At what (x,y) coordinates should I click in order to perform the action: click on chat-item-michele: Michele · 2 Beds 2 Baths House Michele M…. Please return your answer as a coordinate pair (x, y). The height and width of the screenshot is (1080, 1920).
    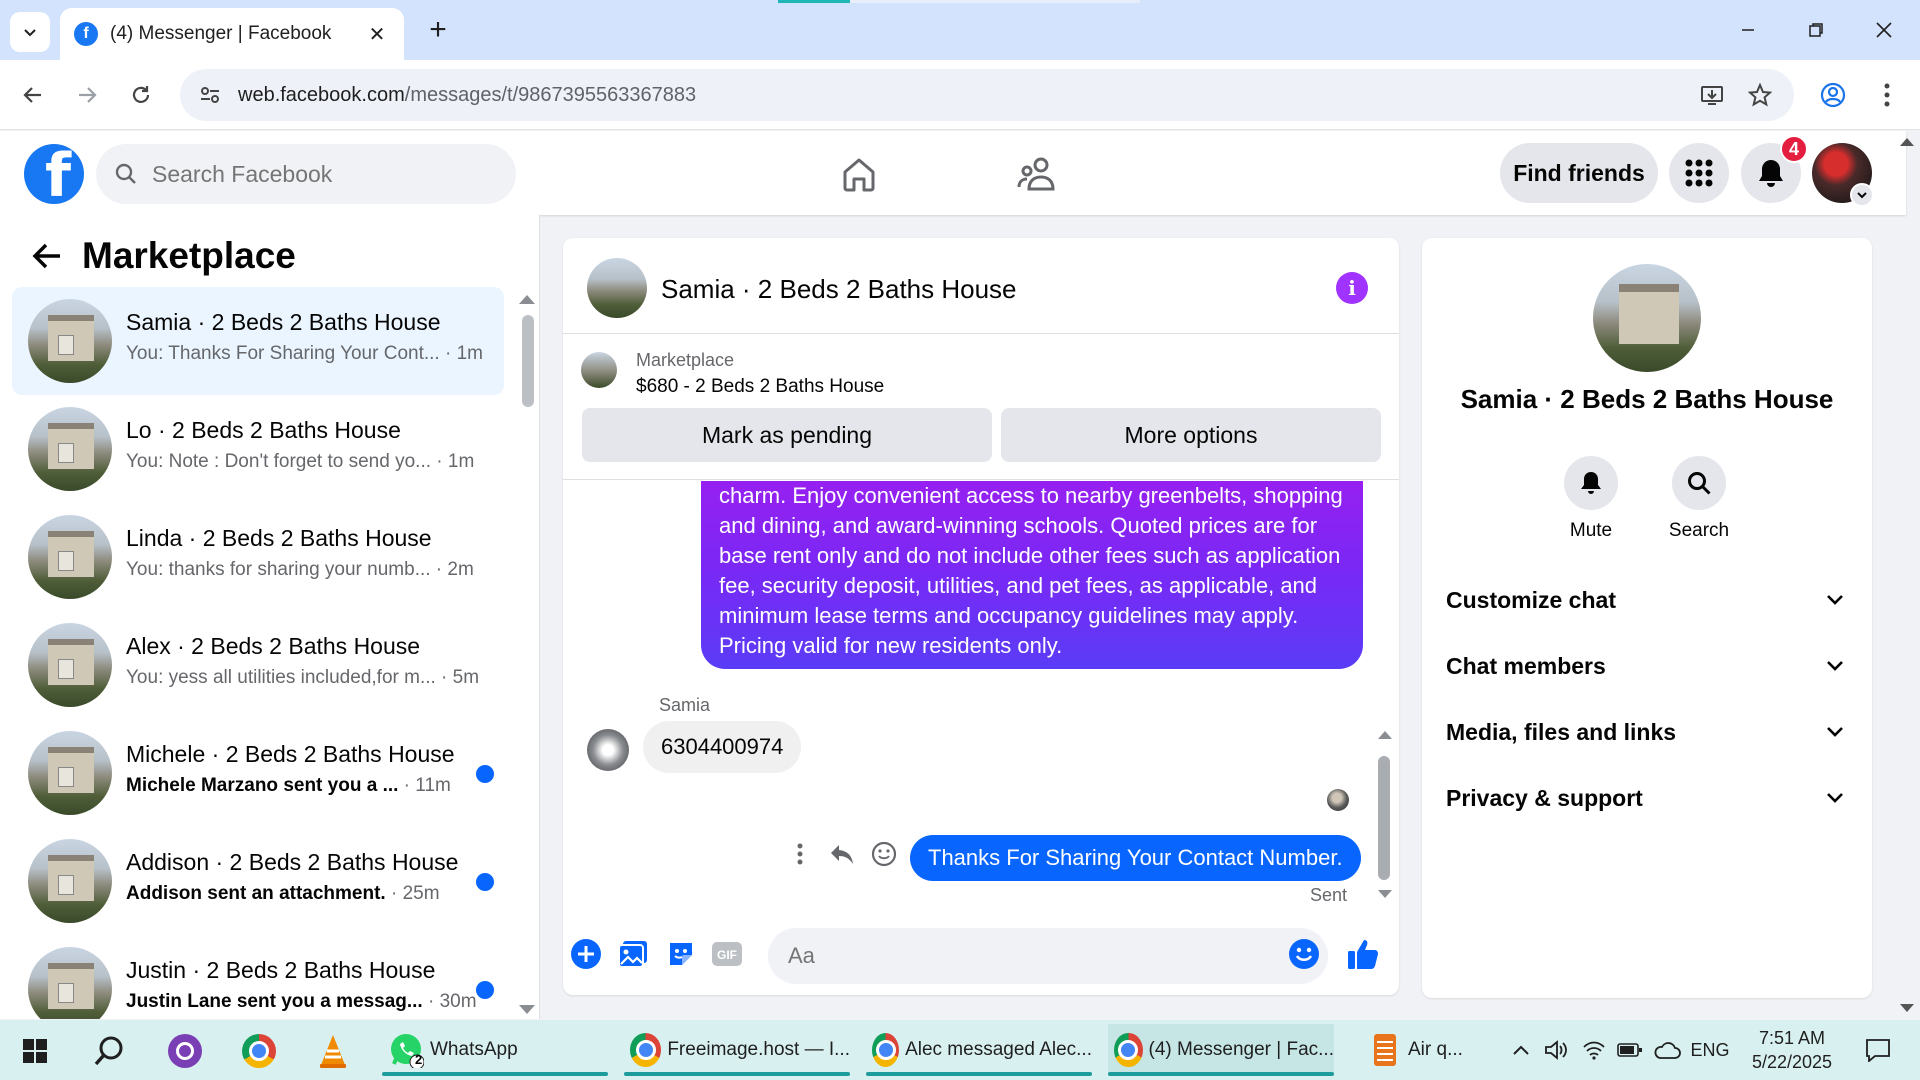
    Looking at the image, I should click on (258, 773).